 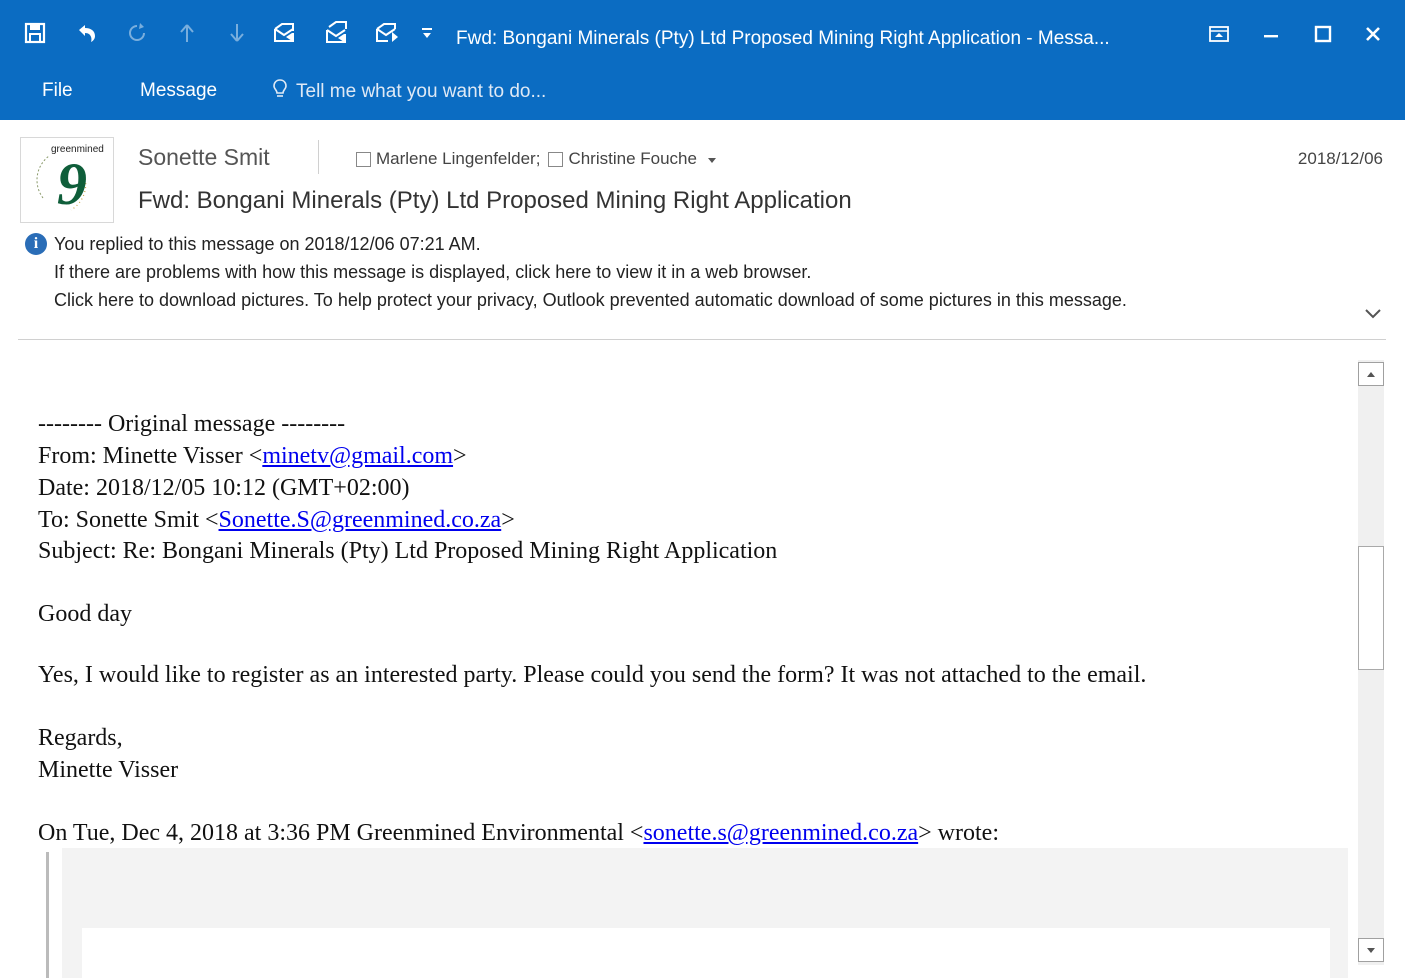 I want to click on recipient-1: Marlene Lingenfelder;, so click(x=458, y=159).